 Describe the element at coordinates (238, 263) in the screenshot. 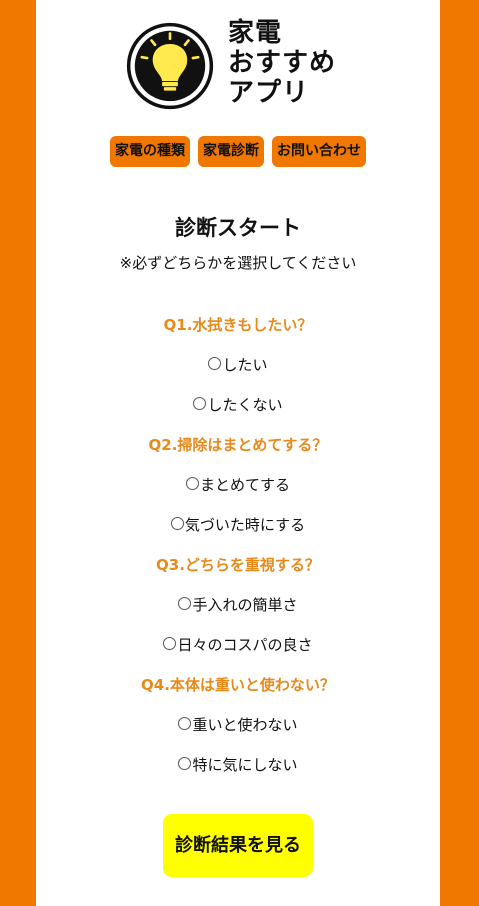

I see `instruction-note: ※必ずどちらかを選択してください` at that location.